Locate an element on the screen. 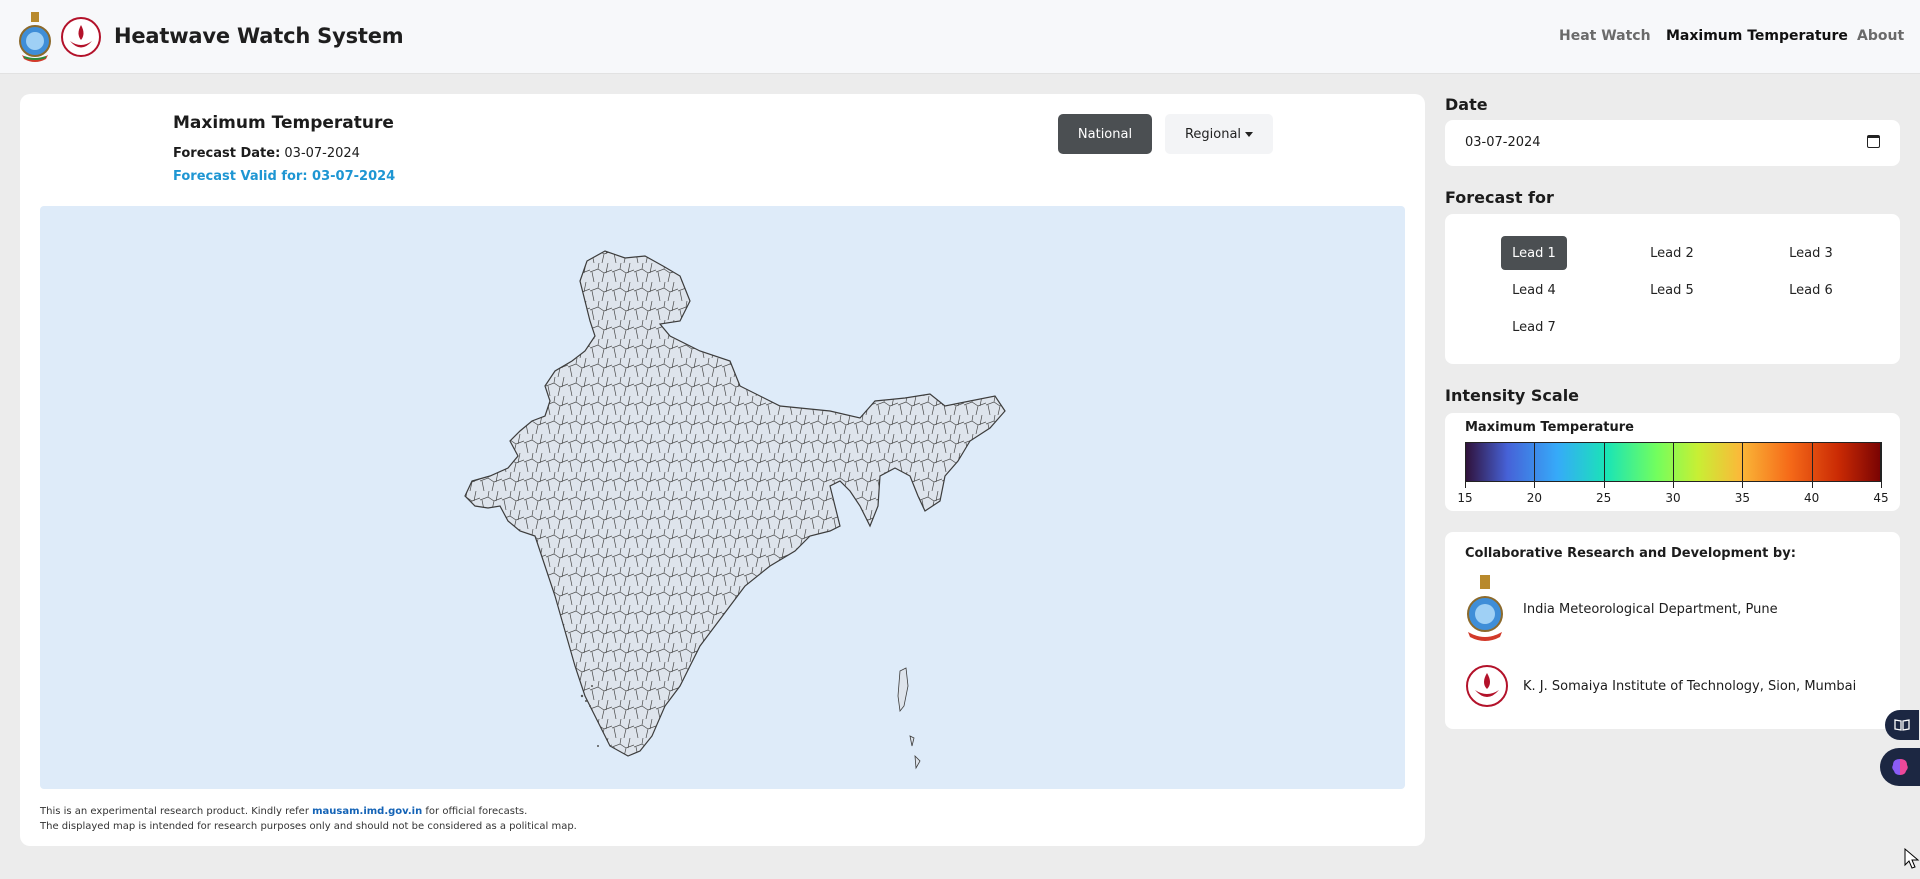 The image size is (1920, 879). org-imd-name: India Meteorological Department, Pune is located at coordinates (1650, 609).